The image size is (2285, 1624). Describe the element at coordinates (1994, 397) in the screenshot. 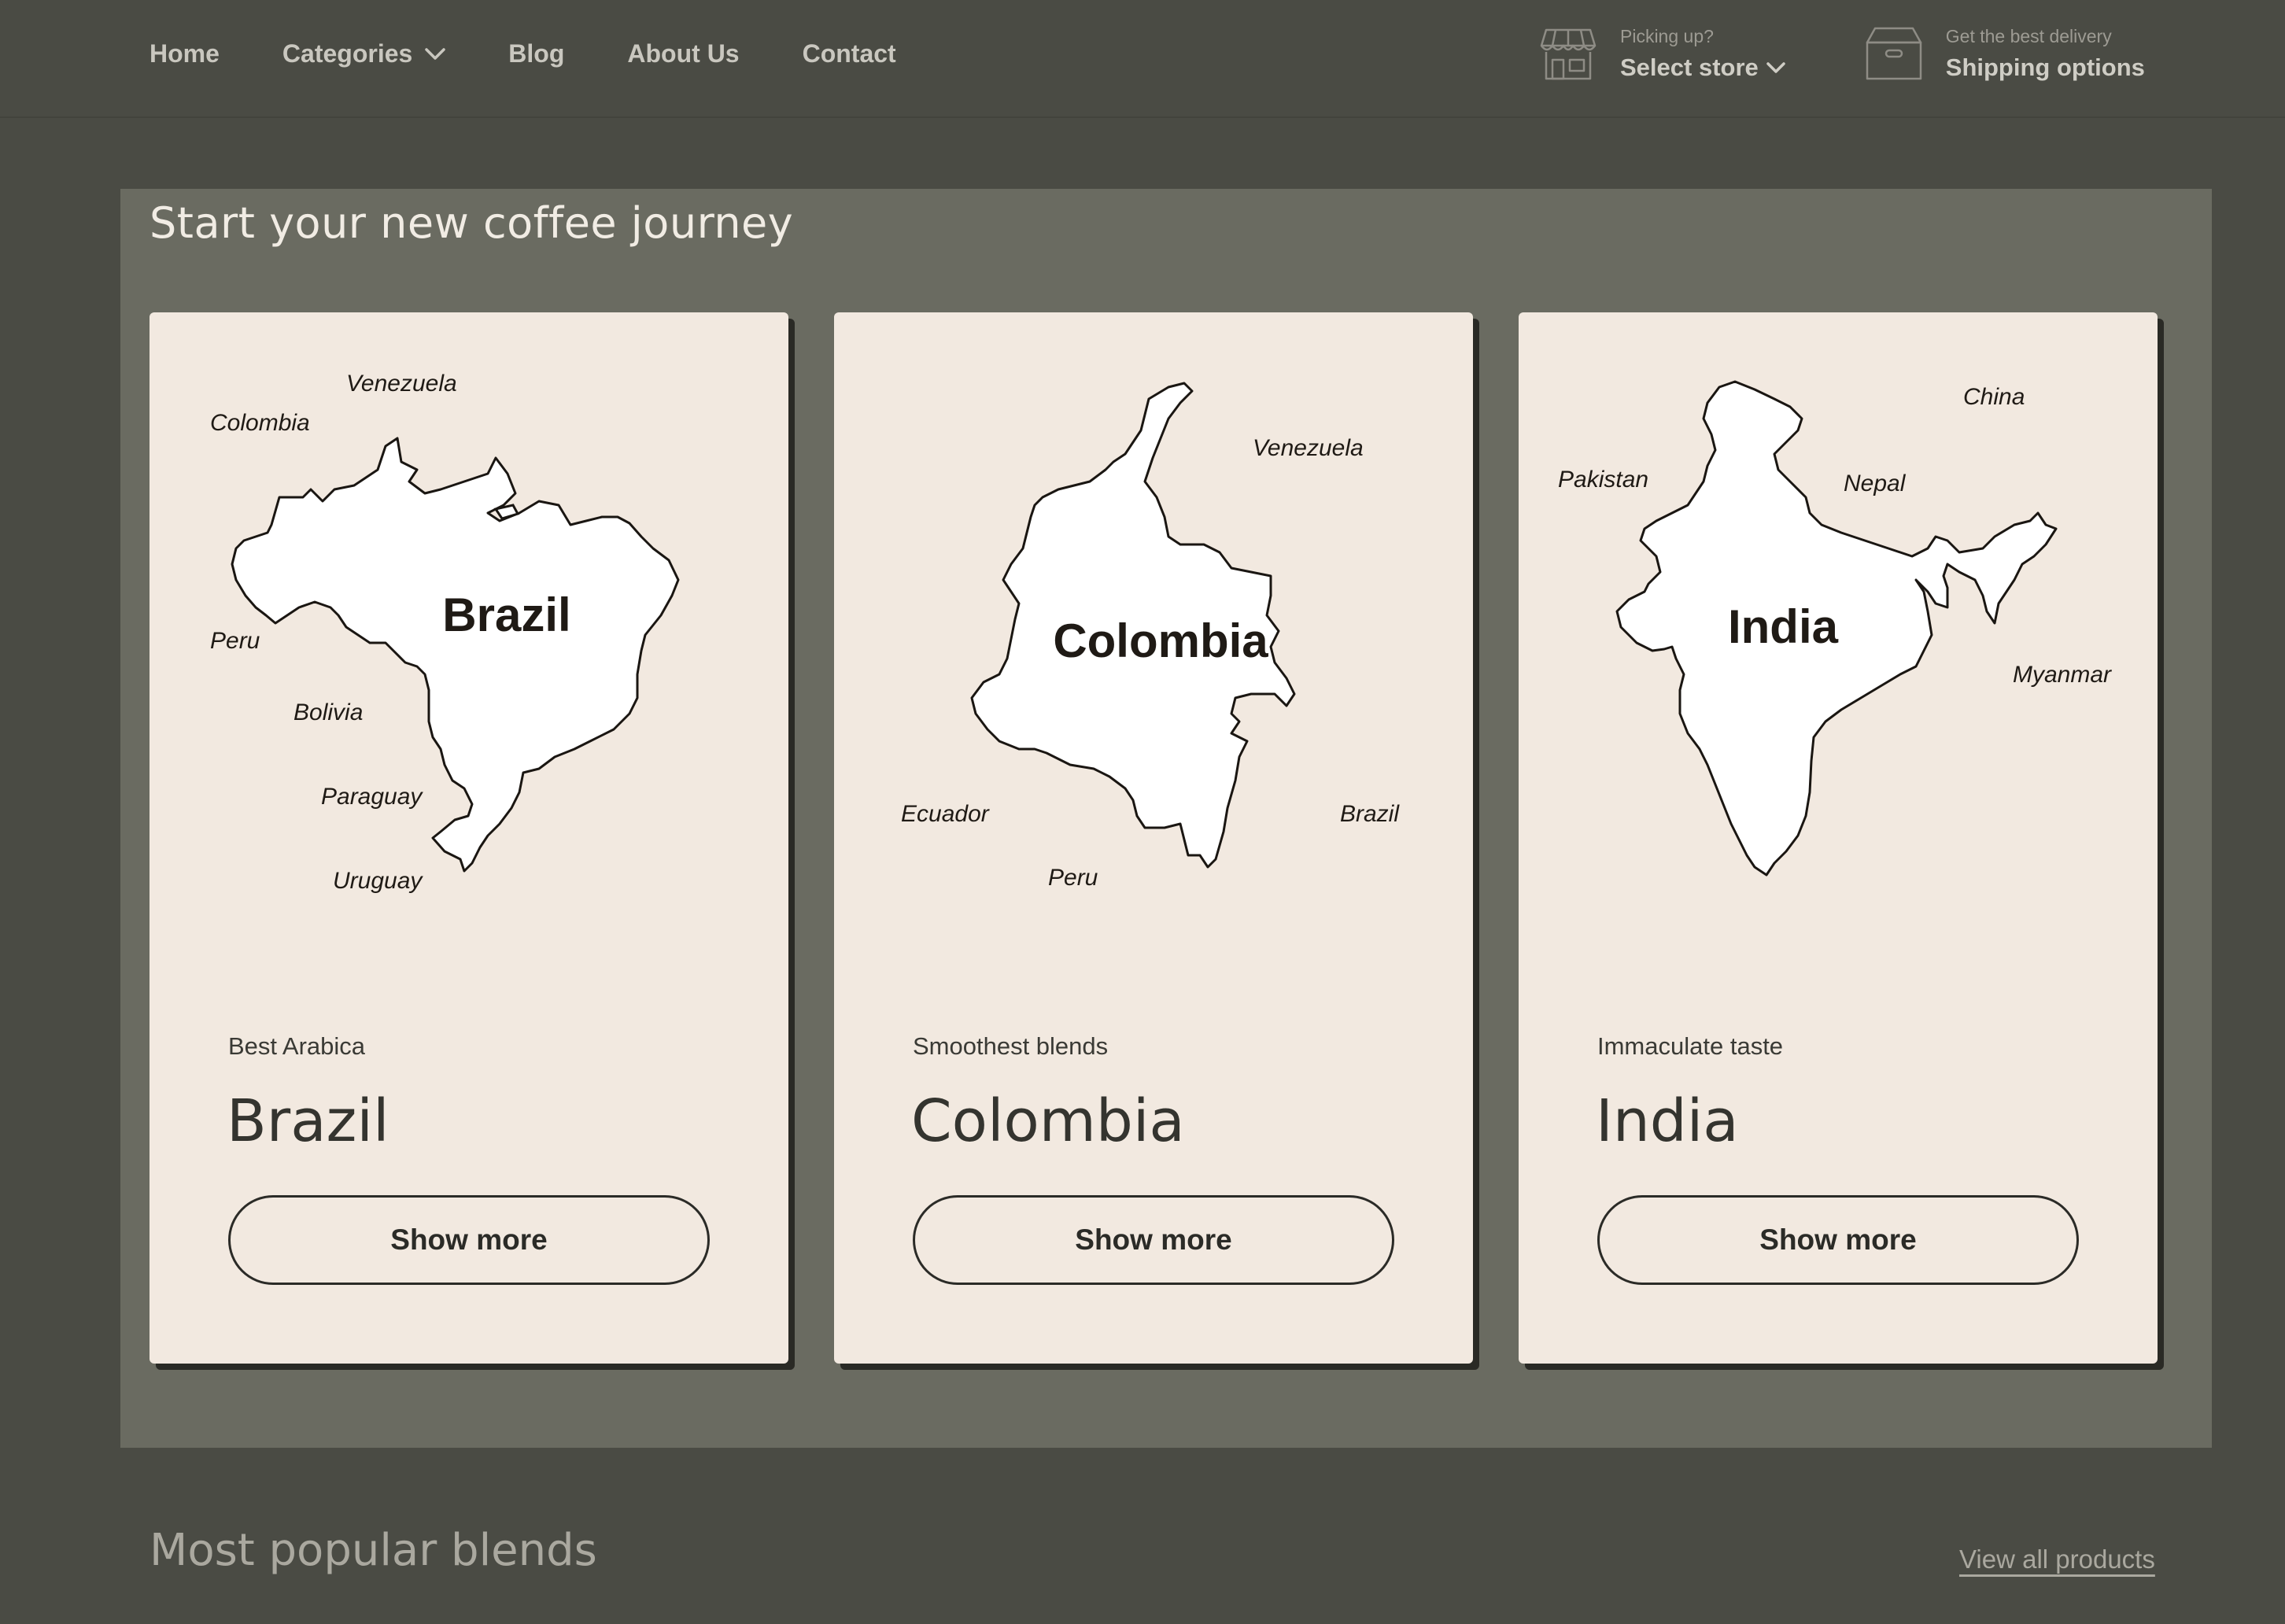

I see `map-neighbor-label: China` at that location.